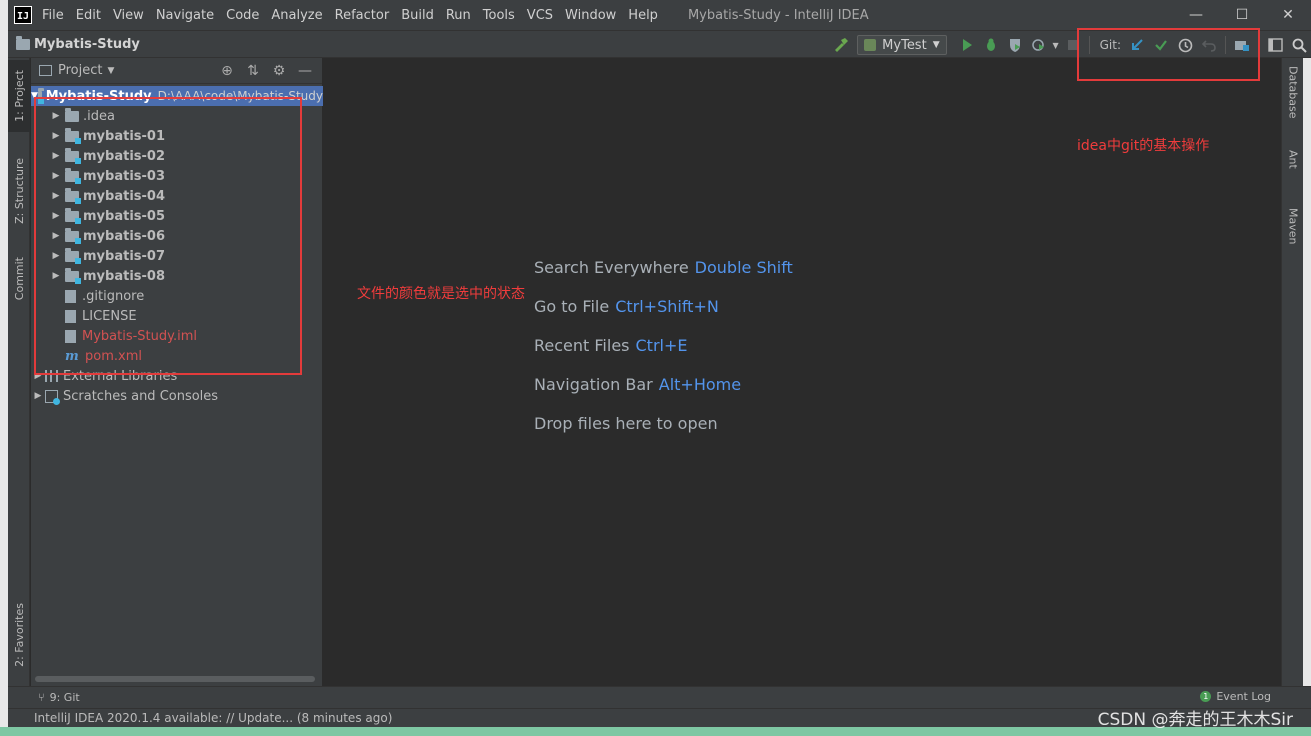 The width and height of the screenshot is (1311, 736). I want to click on tree-row: ▶ .idea, so click(177, 116).